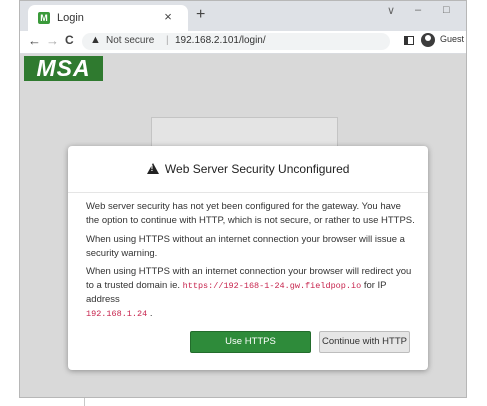 Image resolution: width=487 pixels, height=406 pixels. I want to click on minimize-button: –, so click(418, 10).